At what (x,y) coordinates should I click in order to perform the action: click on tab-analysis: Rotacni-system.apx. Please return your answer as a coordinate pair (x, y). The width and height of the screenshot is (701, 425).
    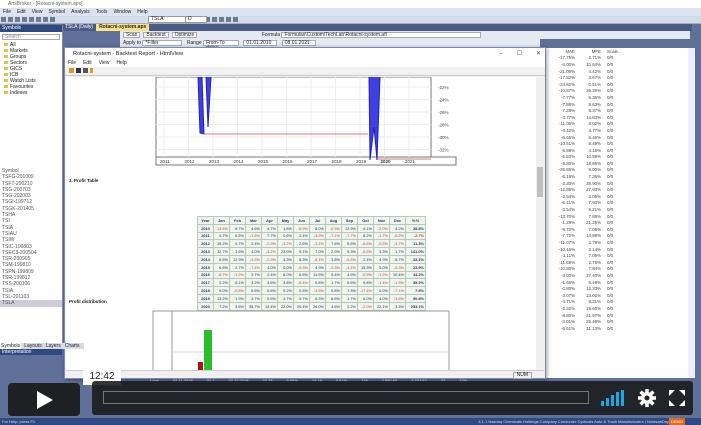
    Looking at the image, I should click on (123, 27).